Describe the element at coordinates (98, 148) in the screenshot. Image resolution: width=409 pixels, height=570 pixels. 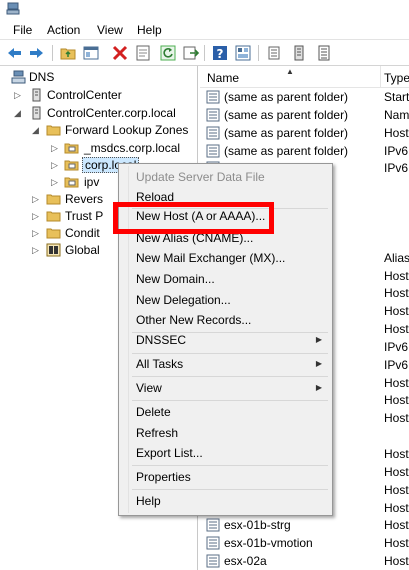
I see `tree-item-msdcs: ▷ _msdcs.corp.local` at that location.